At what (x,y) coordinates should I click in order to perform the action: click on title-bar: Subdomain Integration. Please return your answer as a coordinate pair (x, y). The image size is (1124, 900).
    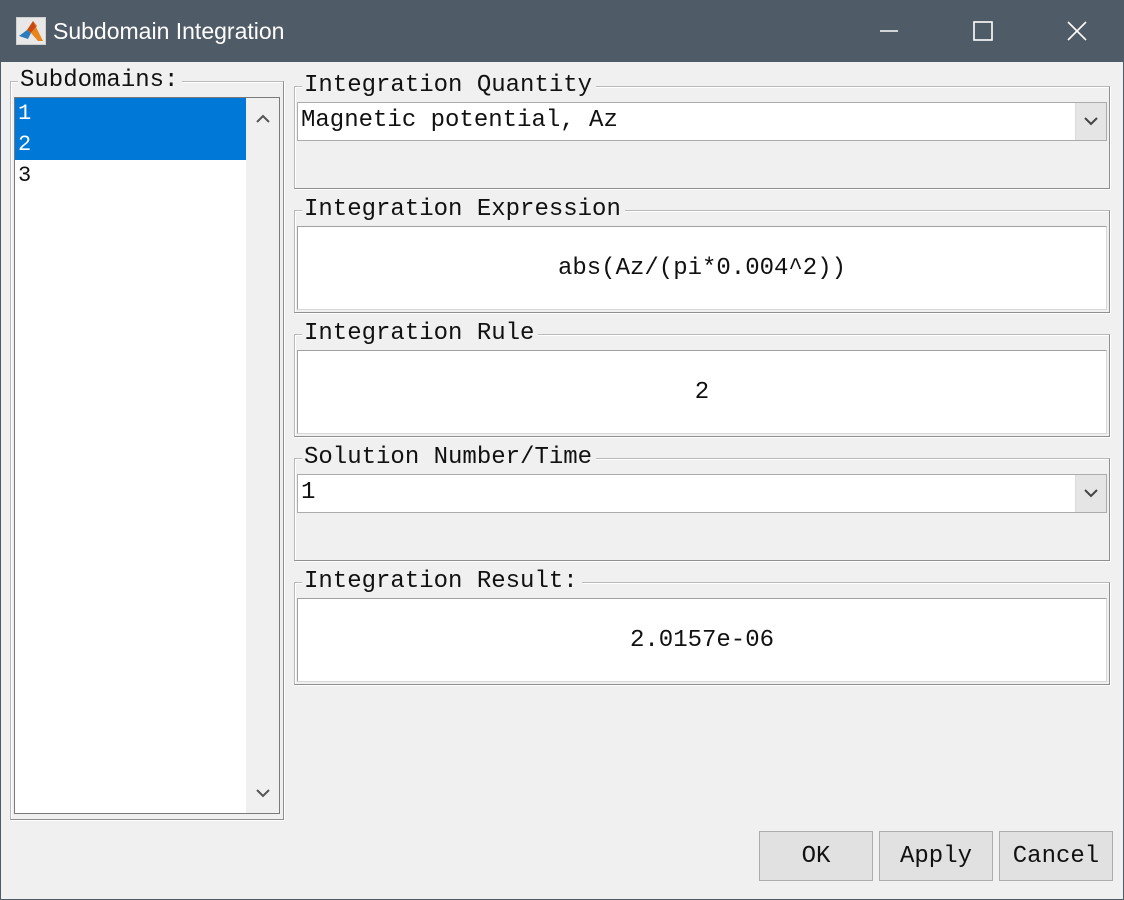
    Looking at the image, I should click on (562, 31).